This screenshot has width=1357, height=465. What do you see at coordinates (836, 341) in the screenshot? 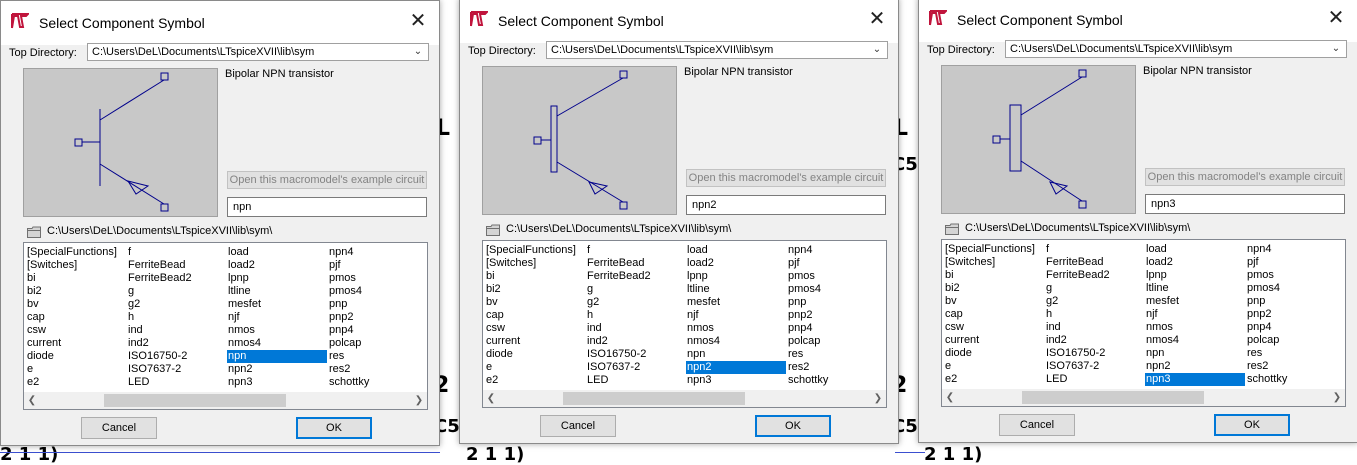
I see `list-item: polcap` at bounding box center [836, 341].